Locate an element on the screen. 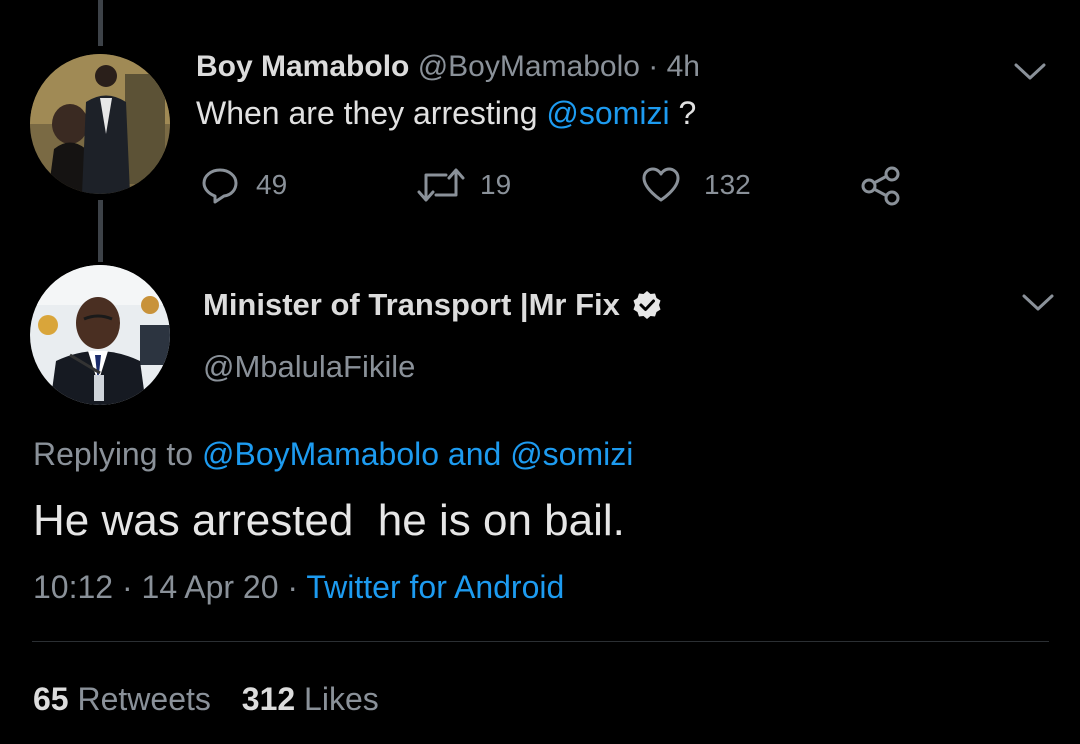 The height and width of the screenshot is (744, 1080). thread-line-middle is located at coordinates (100, 231).